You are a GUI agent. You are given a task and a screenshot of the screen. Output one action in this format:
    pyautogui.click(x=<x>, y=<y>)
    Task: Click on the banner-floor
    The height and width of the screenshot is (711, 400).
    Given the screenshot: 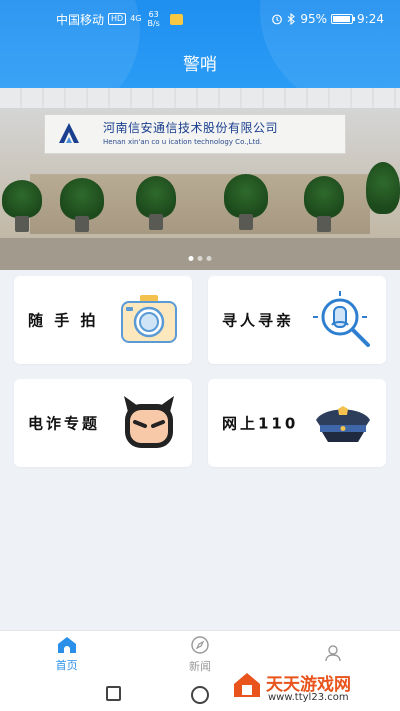 What is the action you would take?
    pyautogui.click(x=200, y=254)
    